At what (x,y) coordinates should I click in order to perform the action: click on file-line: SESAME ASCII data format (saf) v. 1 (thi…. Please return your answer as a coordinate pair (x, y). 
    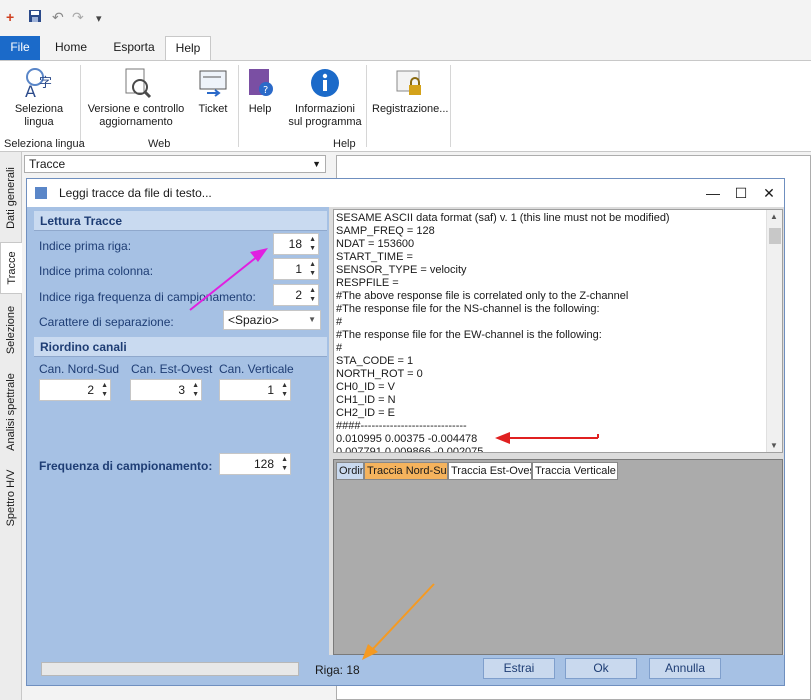
    Looking at the image, I should click on (503, 218).